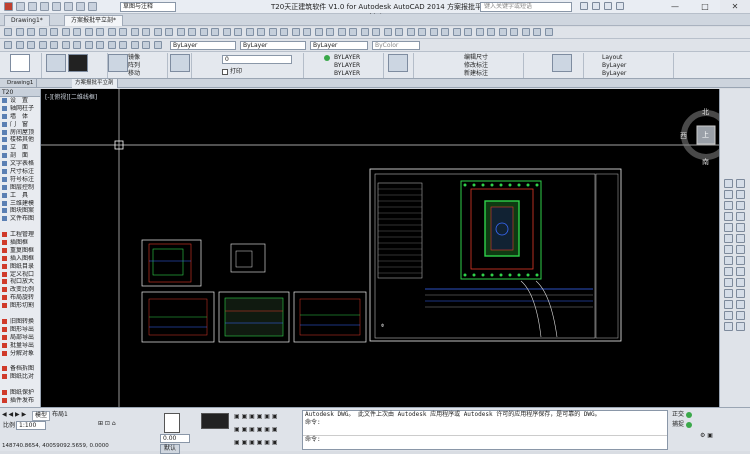  What do you see at coordinates (20, 259) in the screenshot?
I see `palette-item: 插入图框` at bounding box center [20, 259].